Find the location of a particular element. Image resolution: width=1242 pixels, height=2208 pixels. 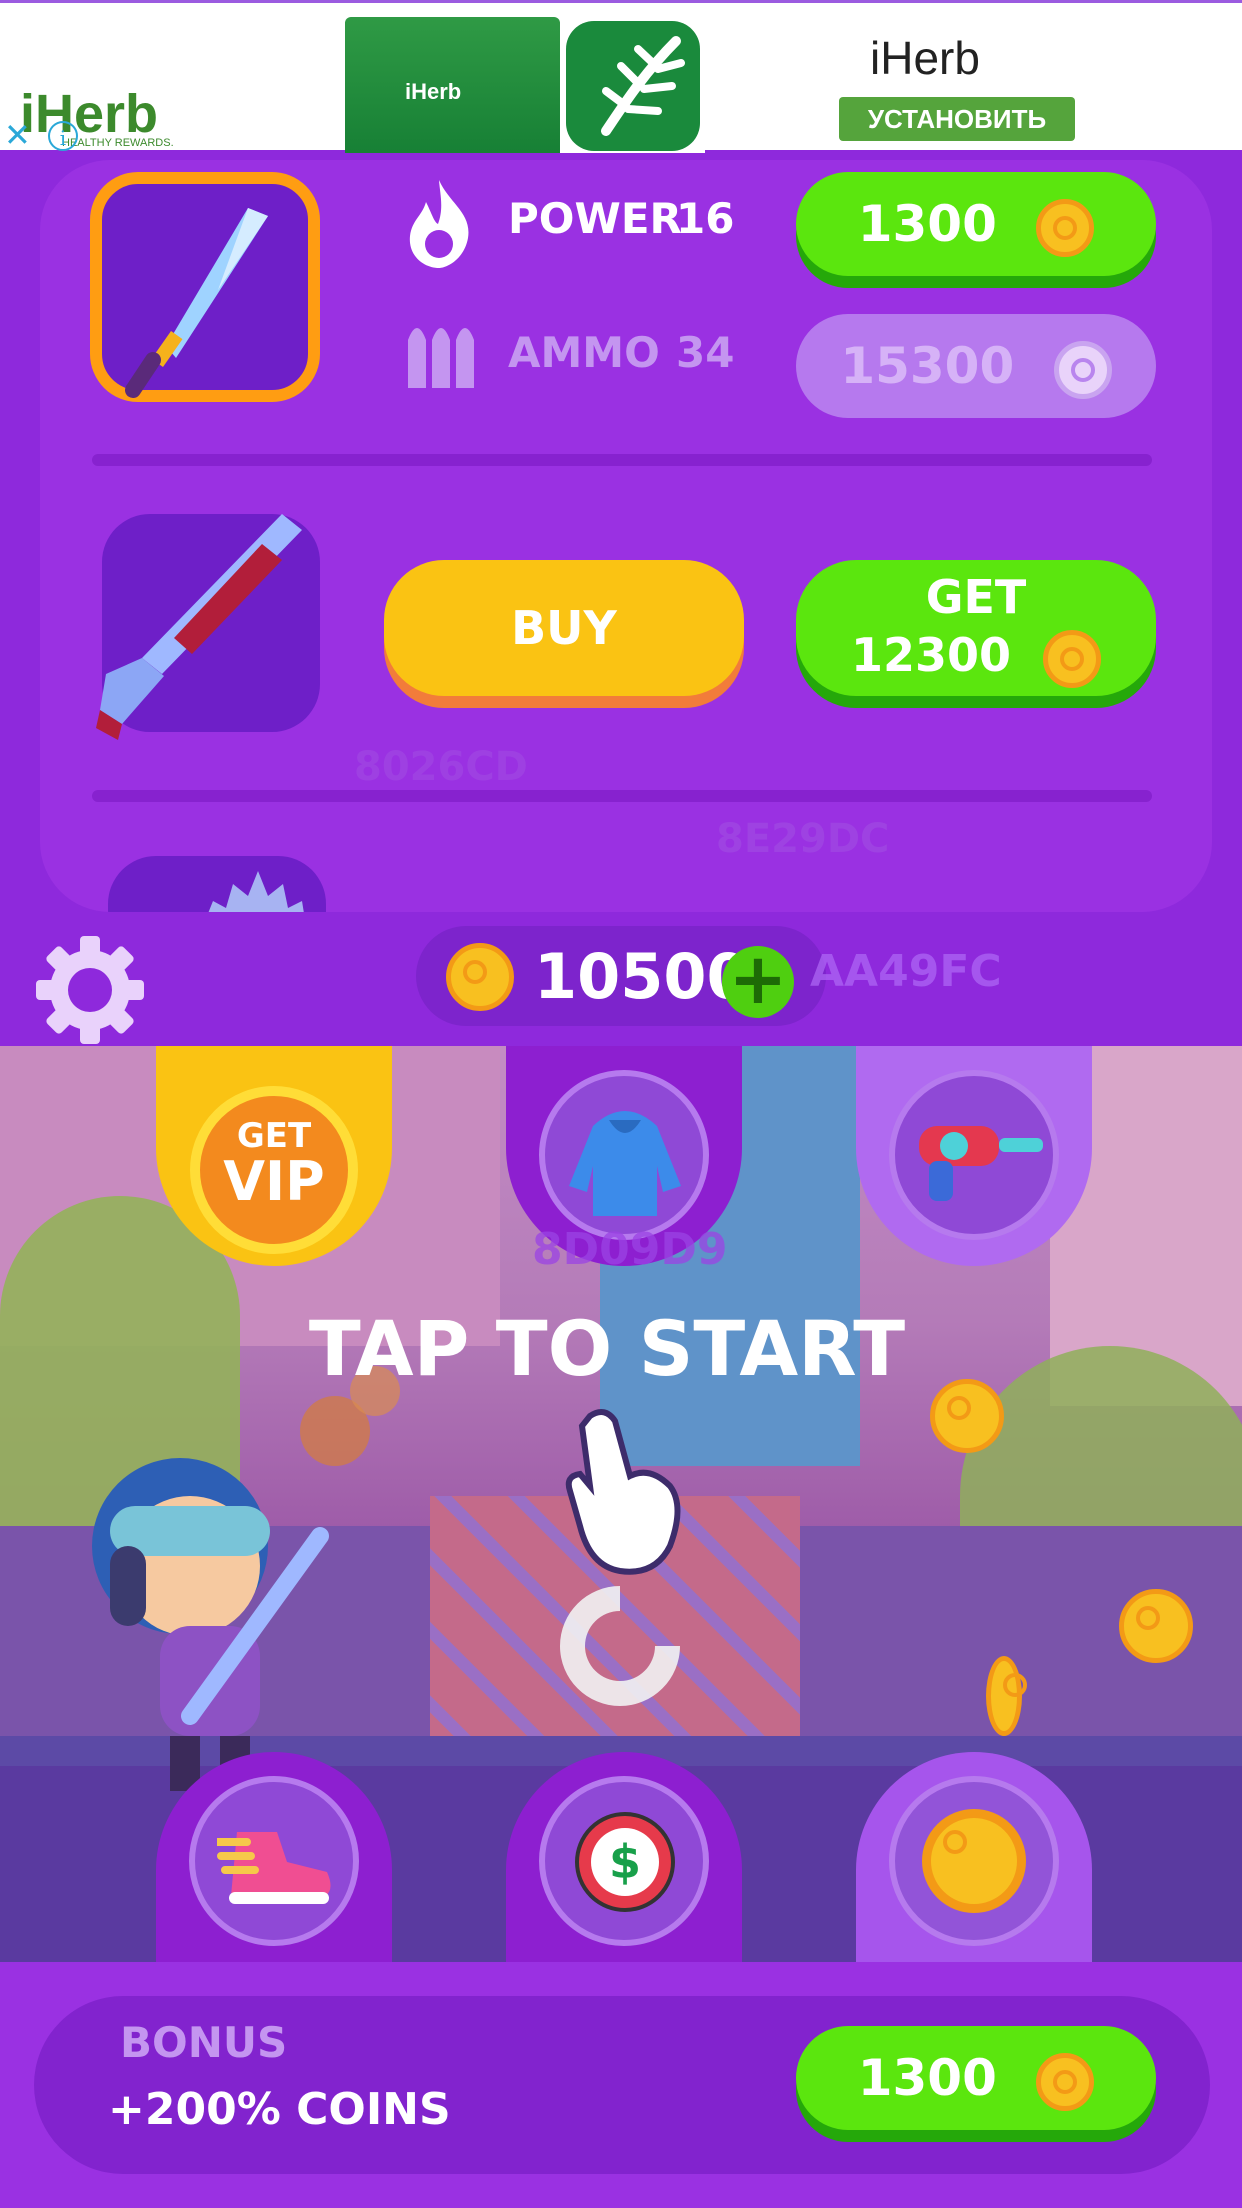

get-label: GET is located at coordinates (976, 597).